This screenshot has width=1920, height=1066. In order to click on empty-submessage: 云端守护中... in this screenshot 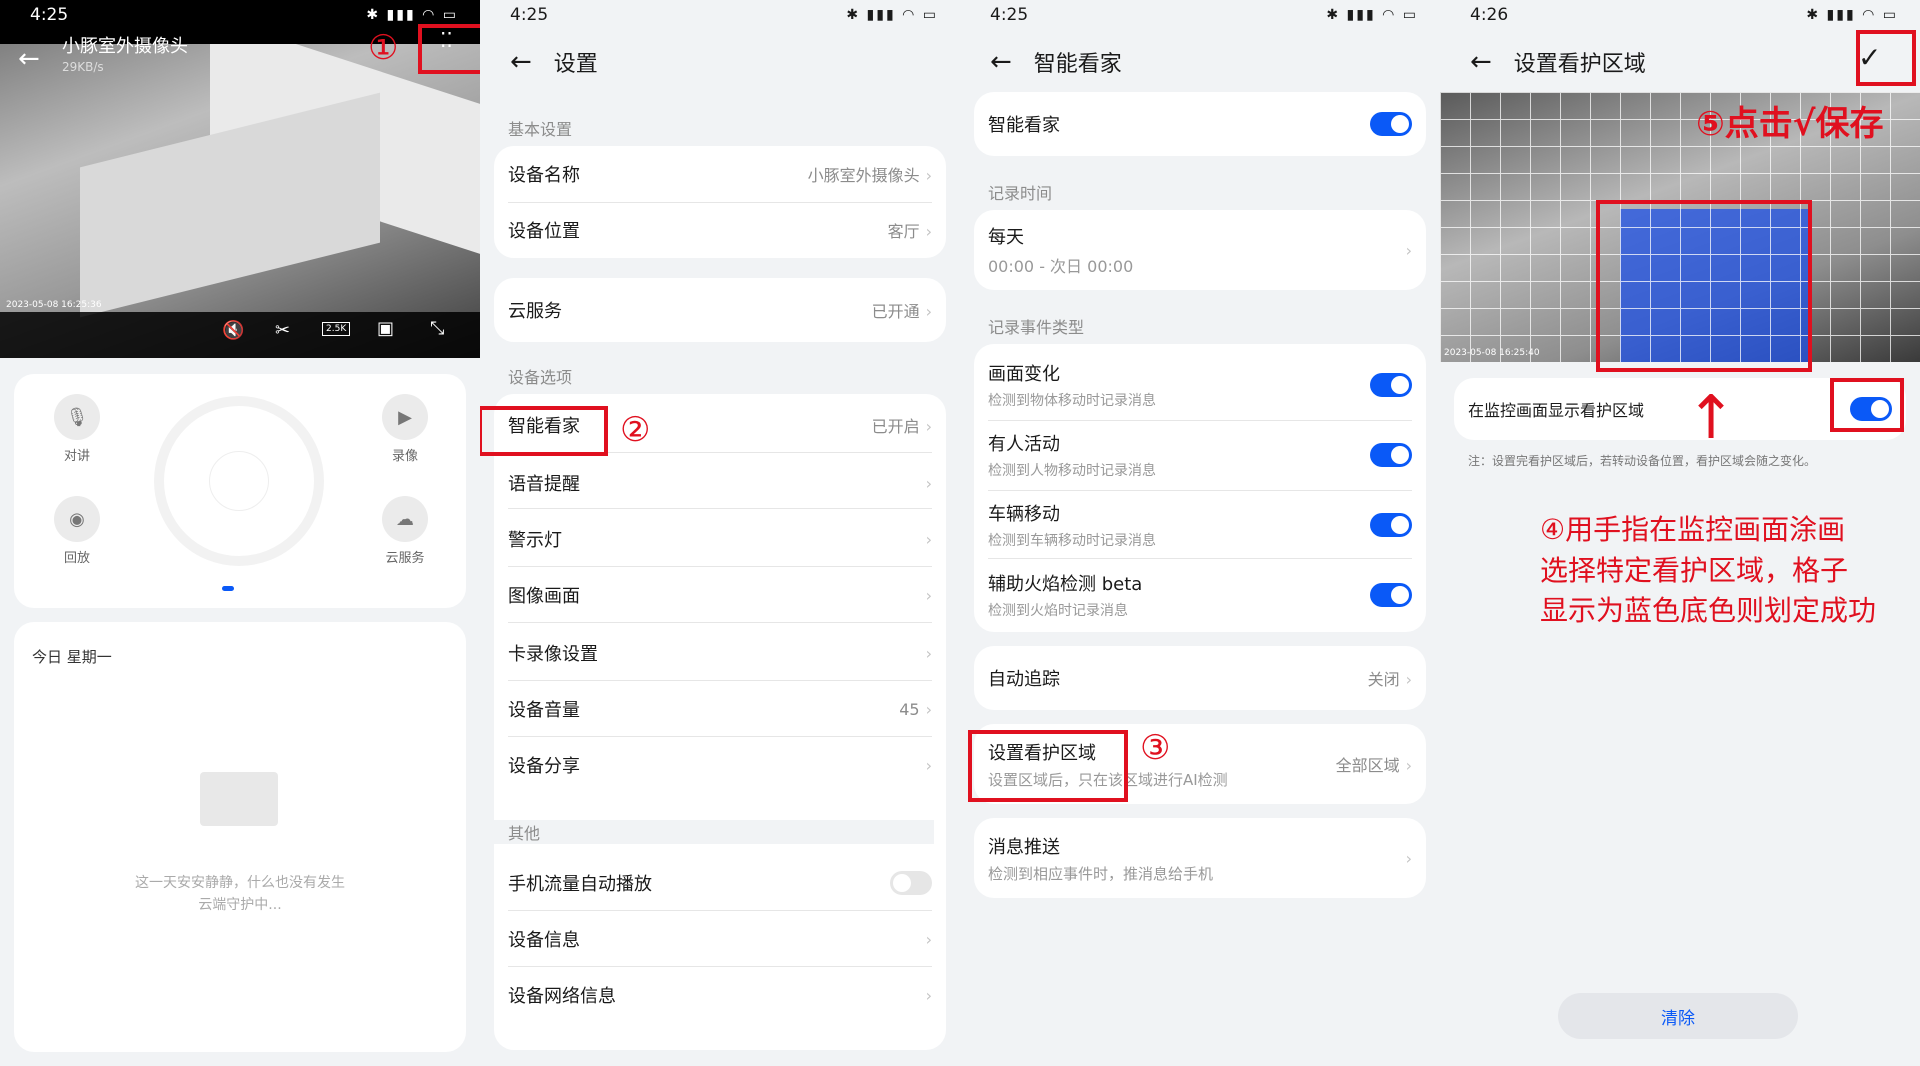, I will do `click(240, 905)`.